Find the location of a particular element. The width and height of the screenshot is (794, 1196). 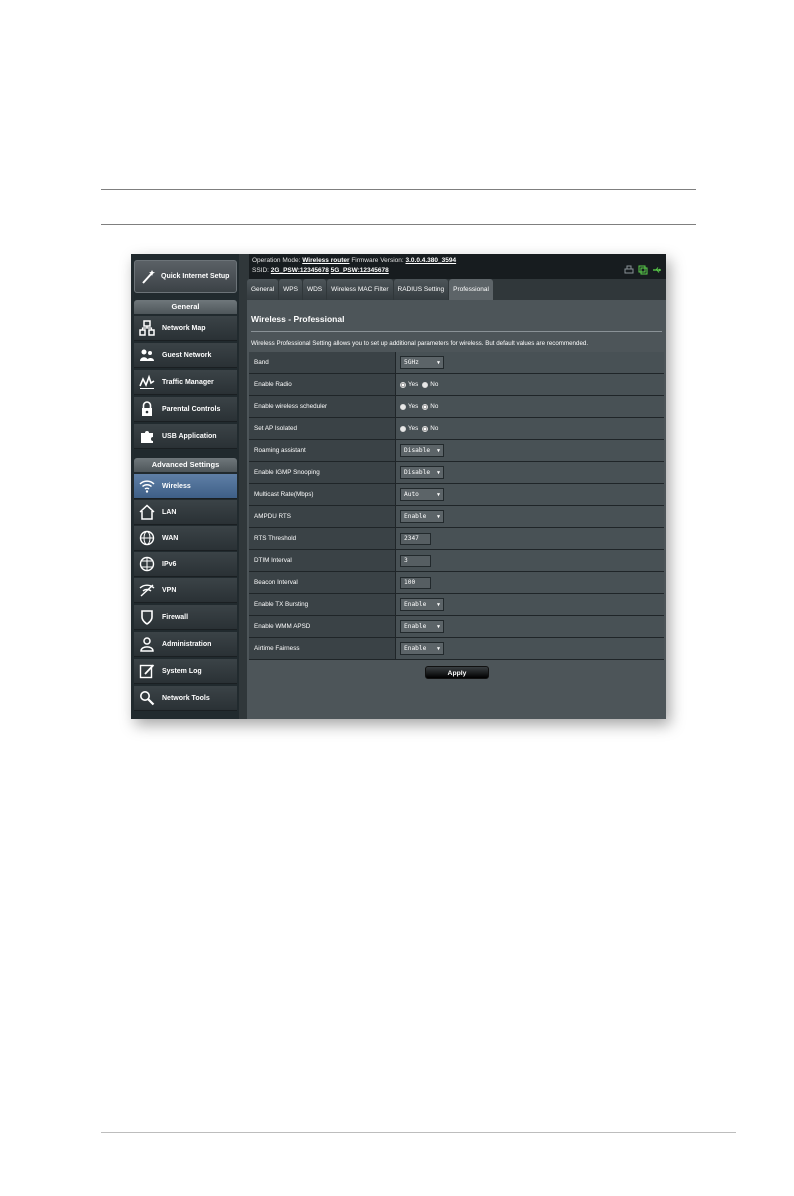

setting-label: Set AP Isolated is located at coordinates (322, 428).